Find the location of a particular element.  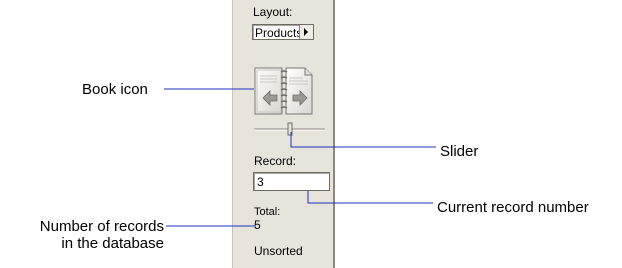

records-callout-line-2: in the database is located at coordinates (112, 243).